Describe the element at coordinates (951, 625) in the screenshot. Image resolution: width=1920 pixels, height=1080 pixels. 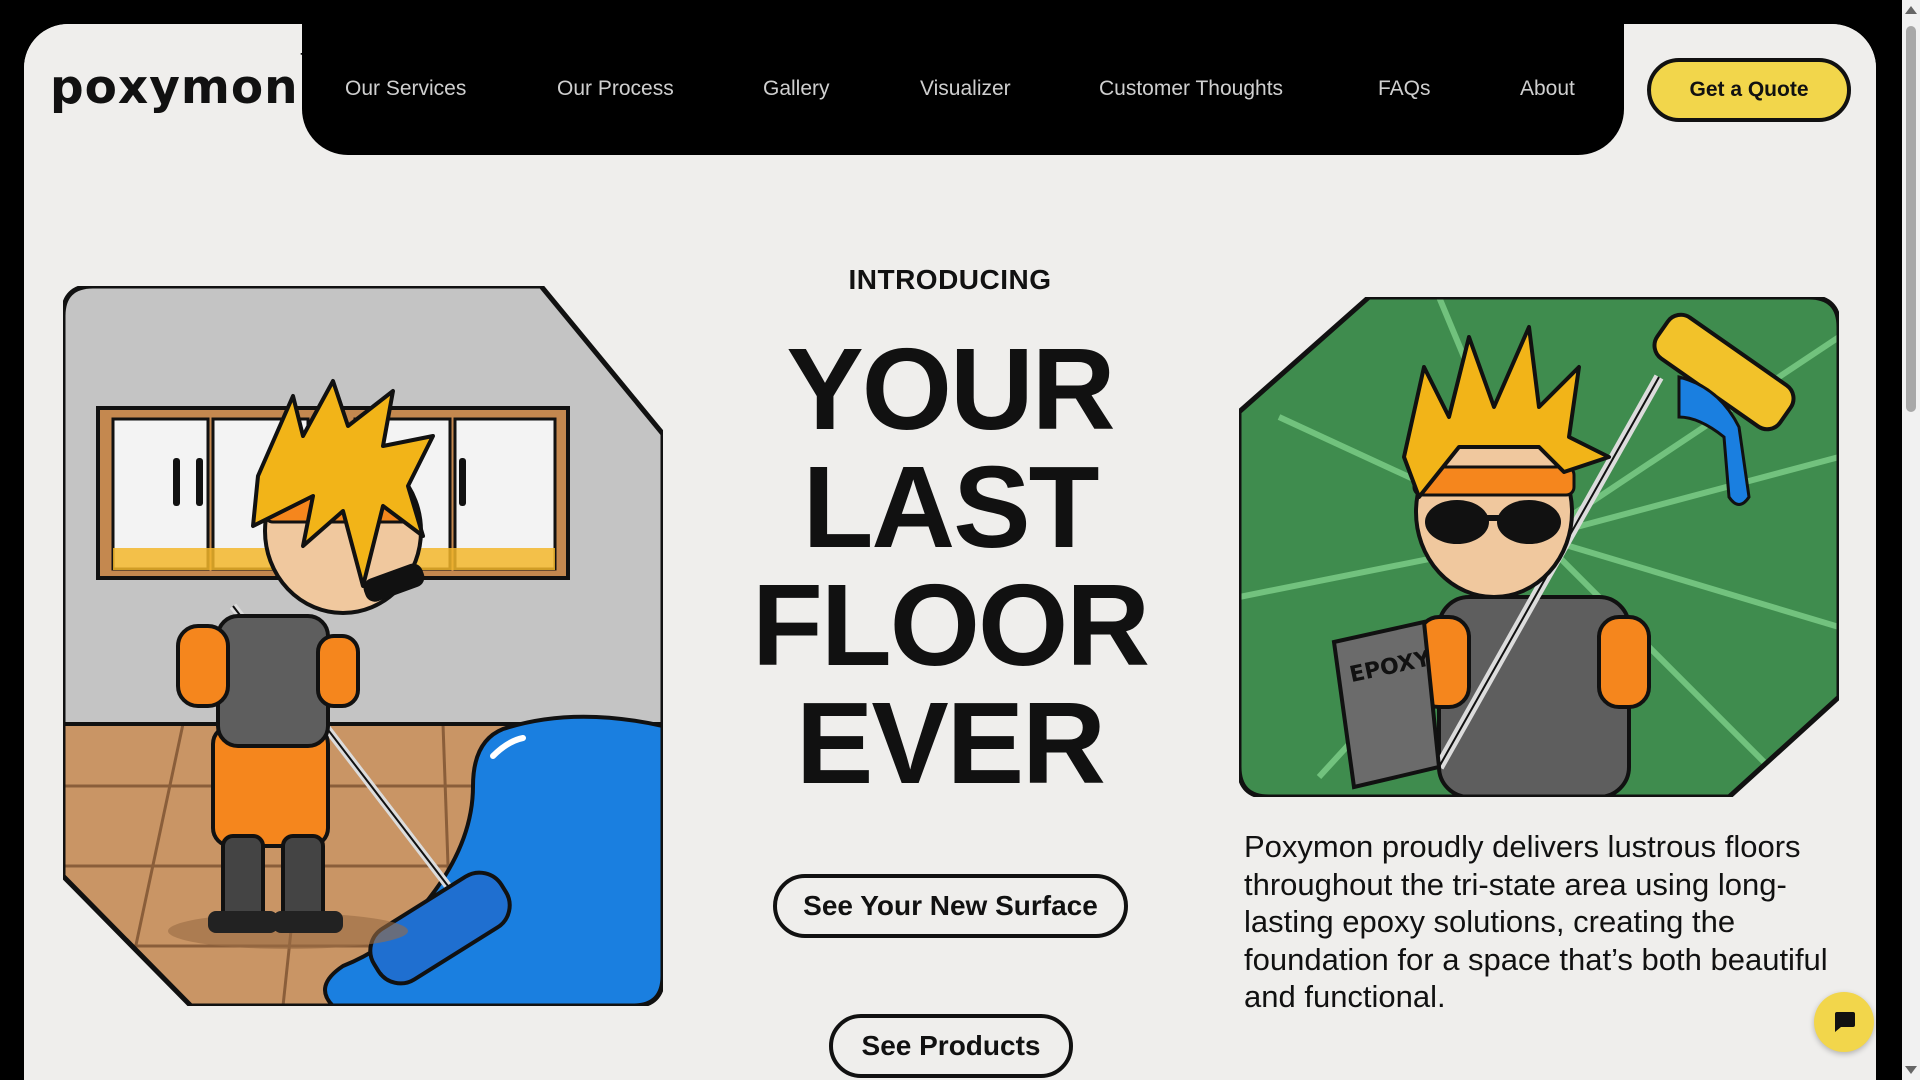
I see `headline-line-3: FLOOR` at that location.